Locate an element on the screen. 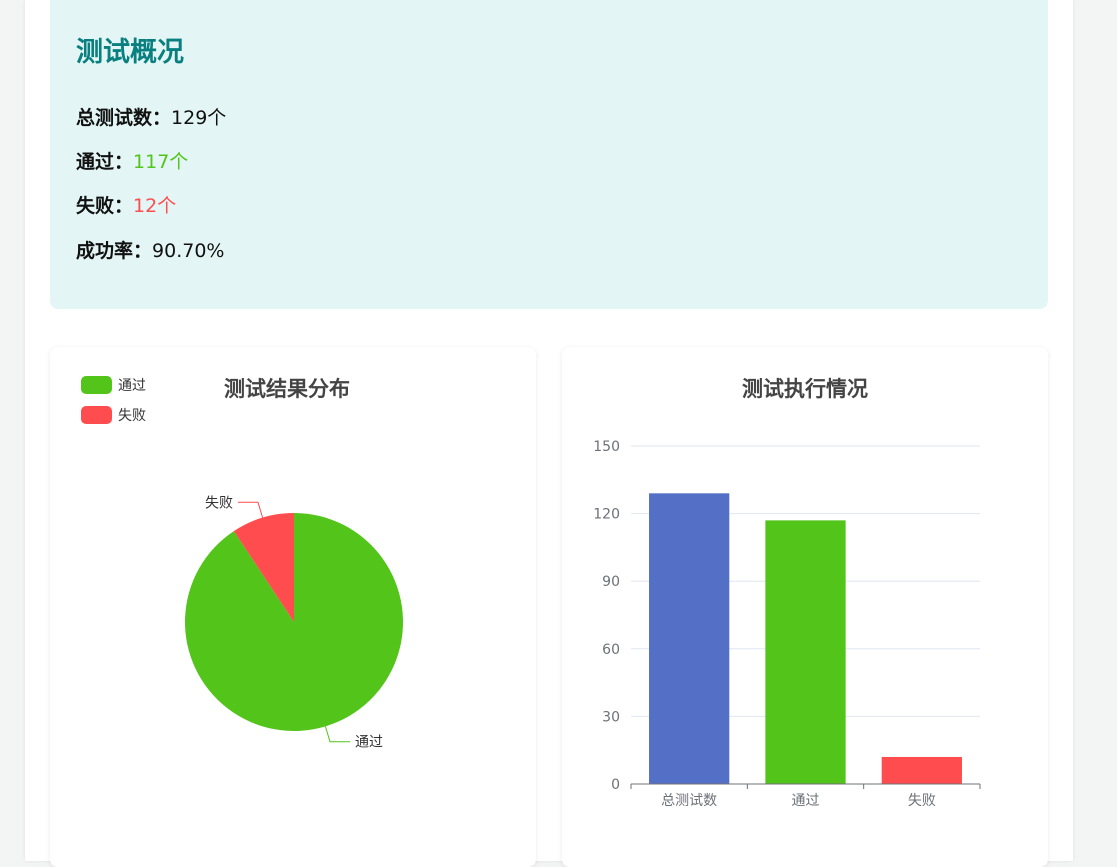 This screenshot has height=867, width=1117. passed-value: 117个 is located at coordinates (161, 162).